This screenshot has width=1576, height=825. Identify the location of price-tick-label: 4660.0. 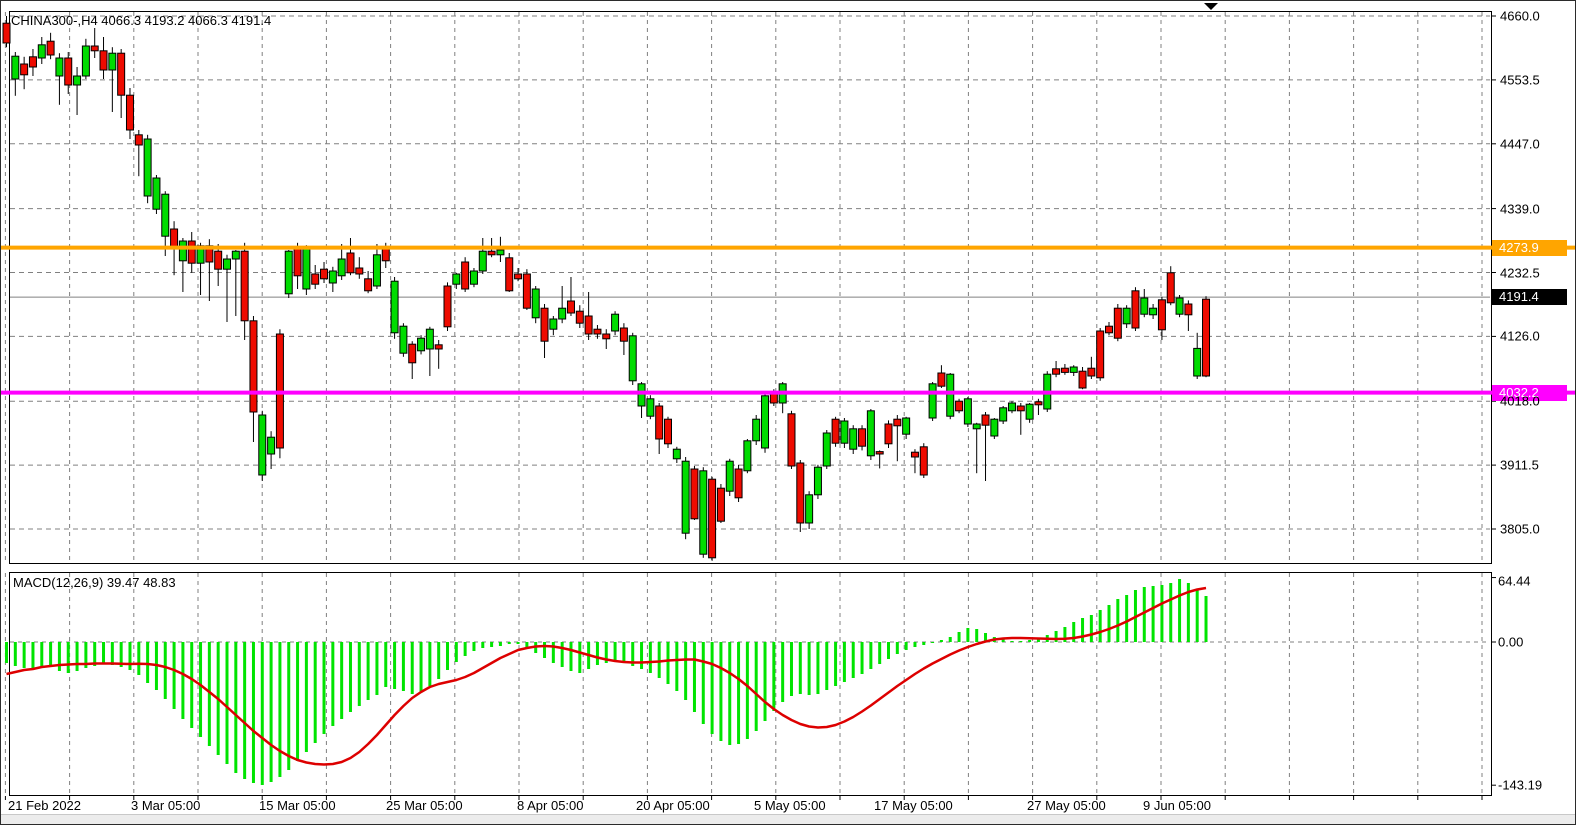
(1520, 16).